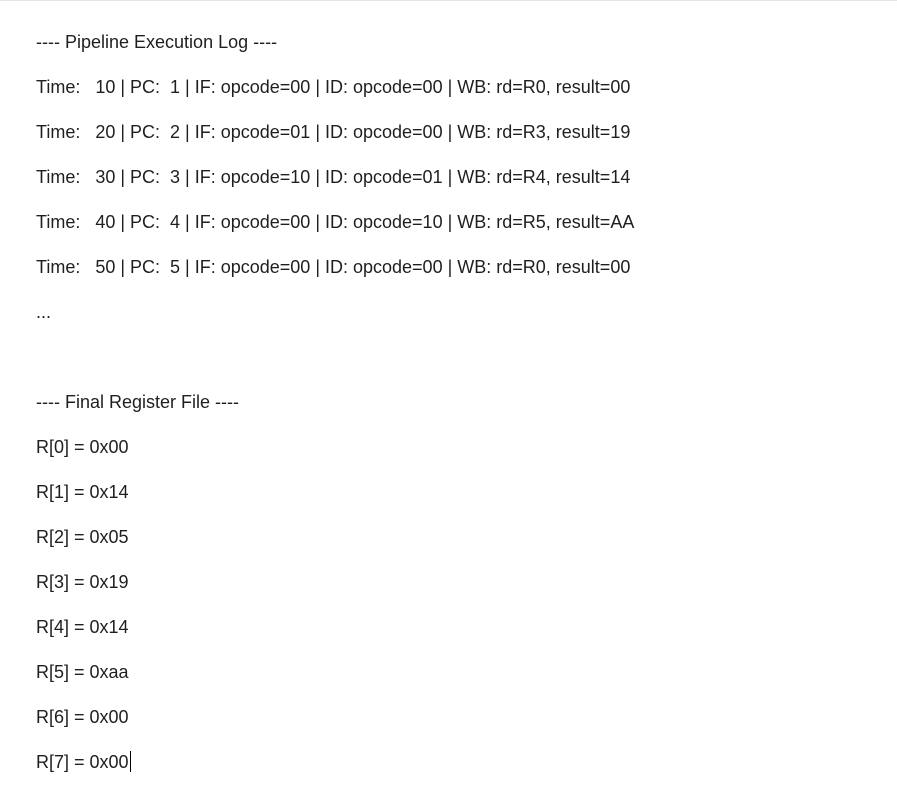 The width and height of the screenshot is (897, 795). Describe the element at coordinates (157, 42) in the screenshot. I see `pipeline-log-header: ---- Pipeline Execution Log ----` at that location.